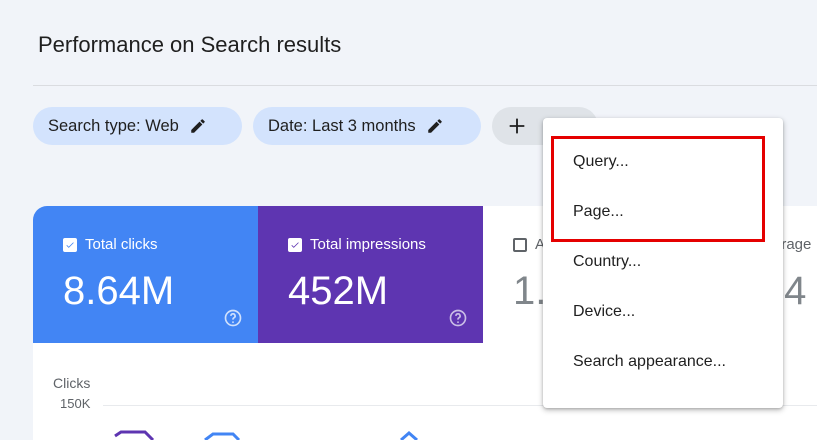  I want to click on total-clicks-metric: Total clicks 8.64M, so click(145, 274).